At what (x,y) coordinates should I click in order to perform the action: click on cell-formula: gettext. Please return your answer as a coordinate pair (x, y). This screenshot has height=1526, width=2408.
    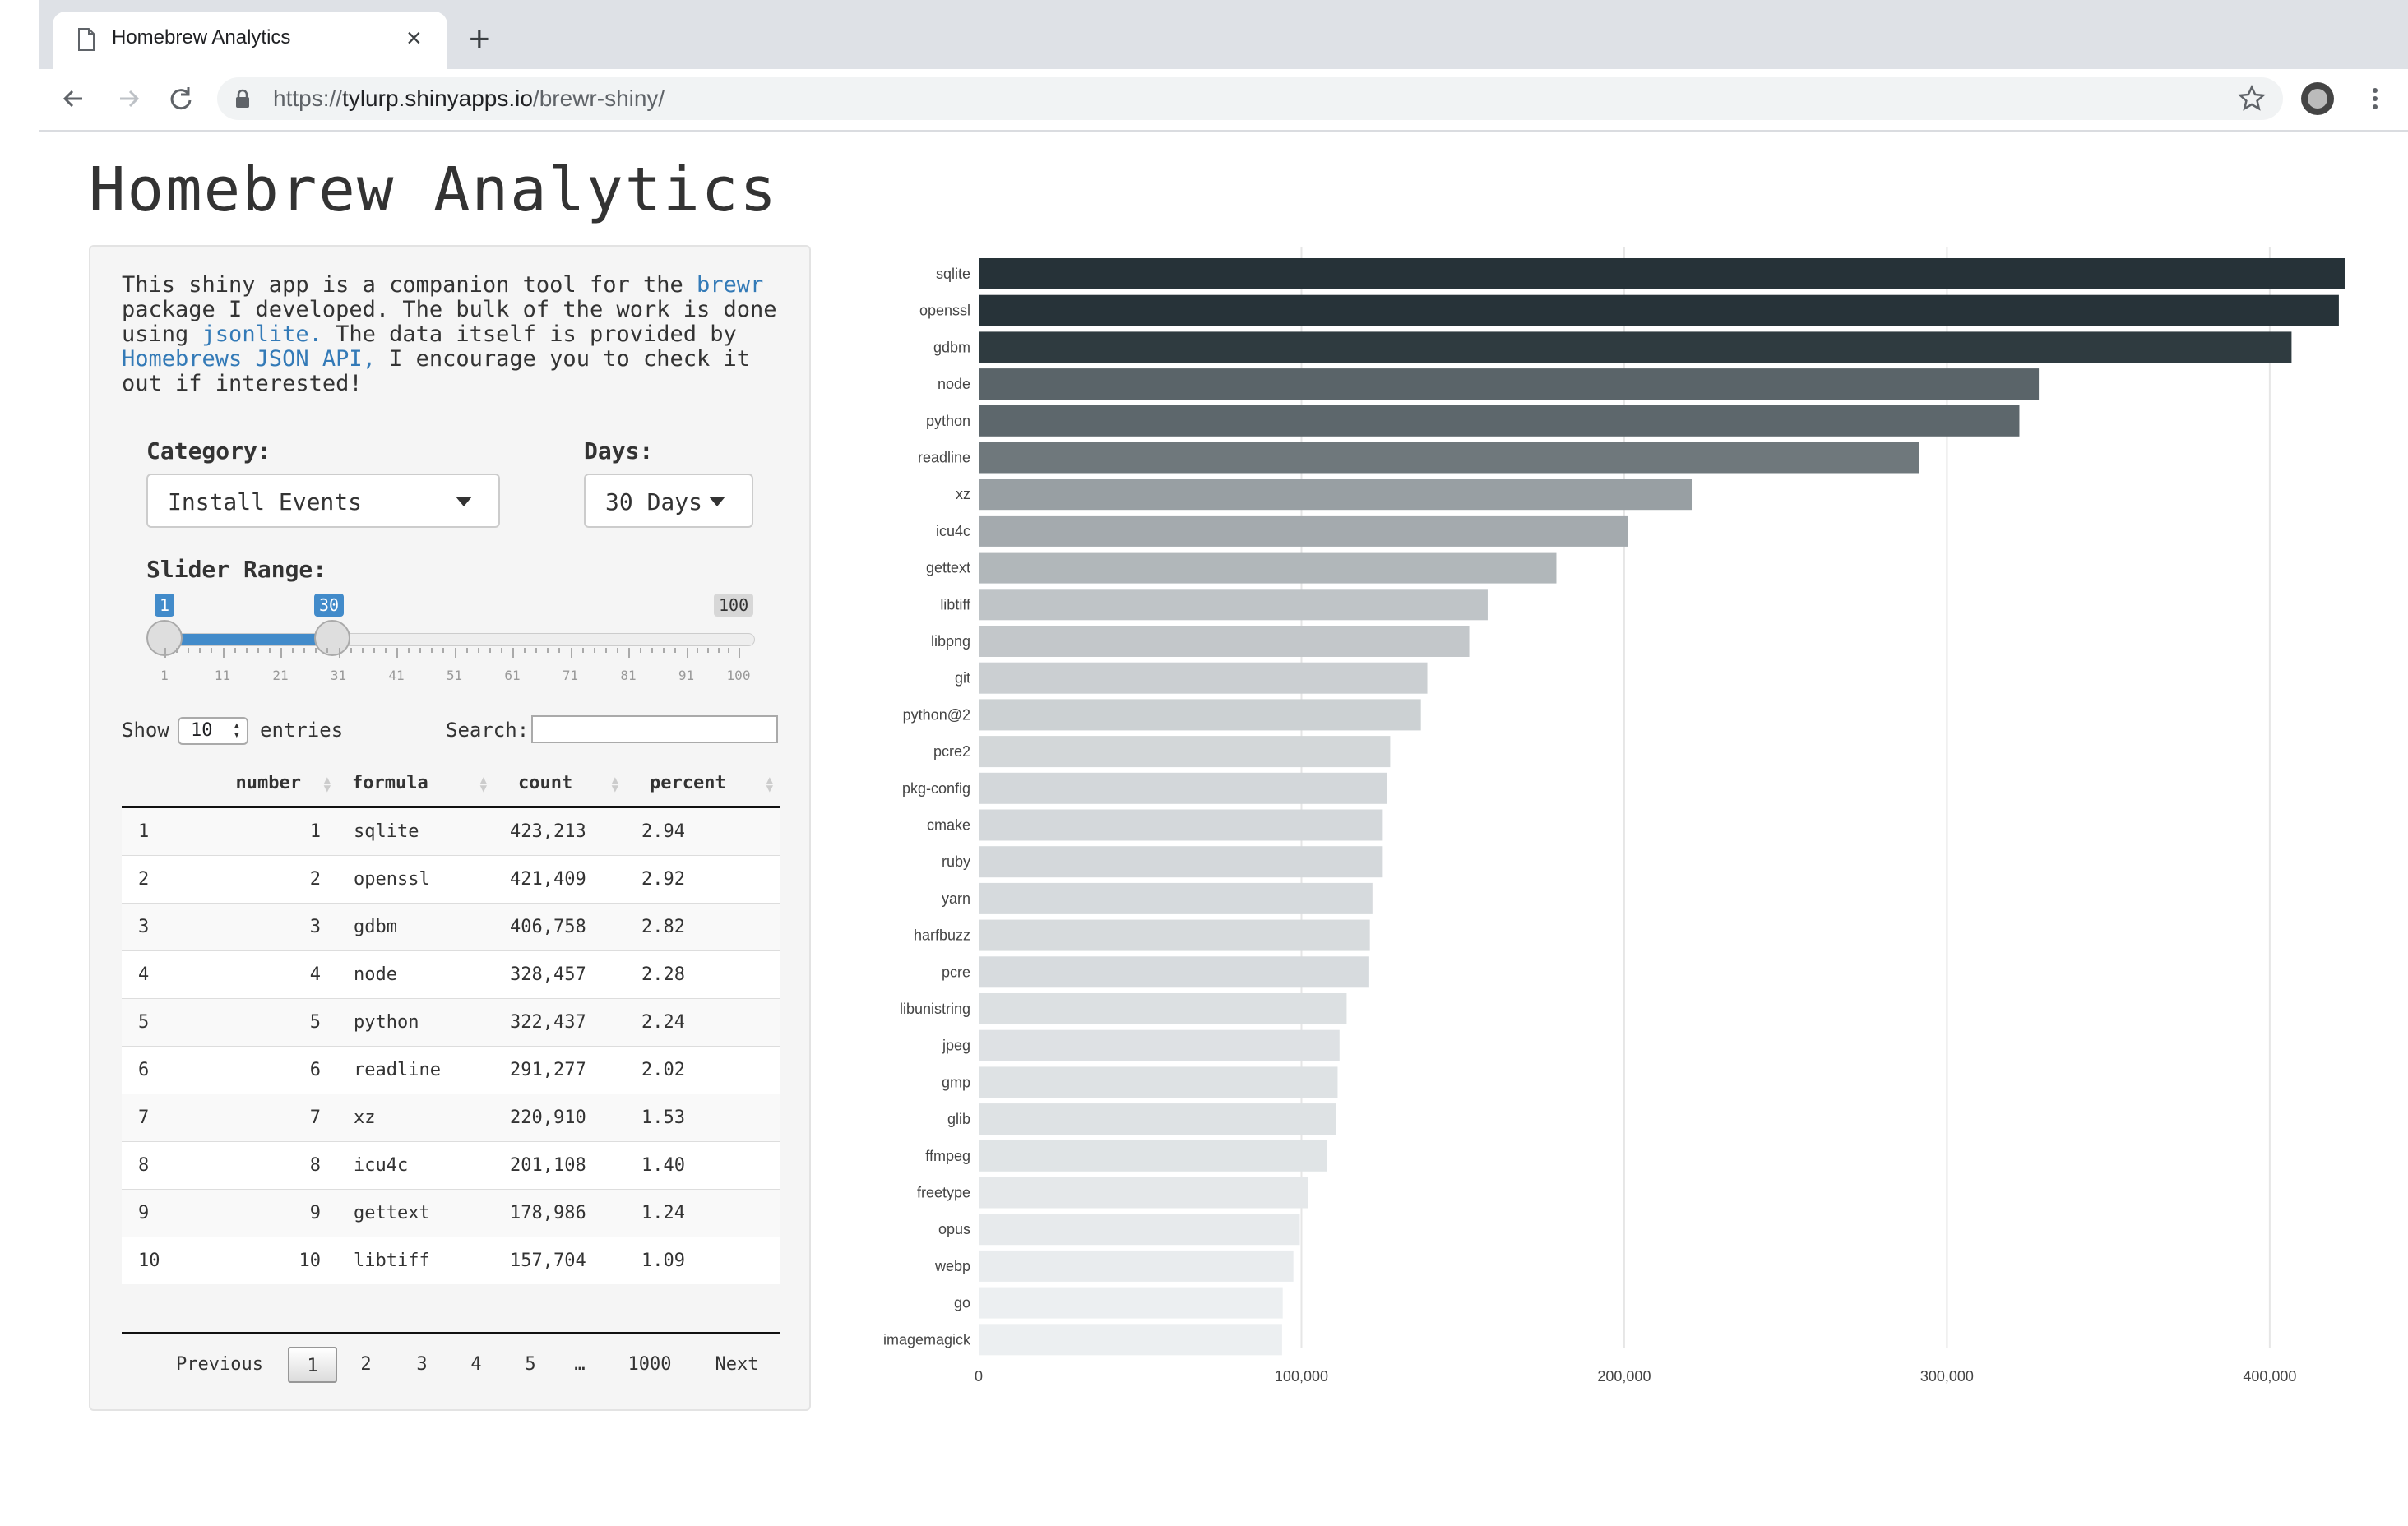
    Looking at the image, I should click on (415, 1213).